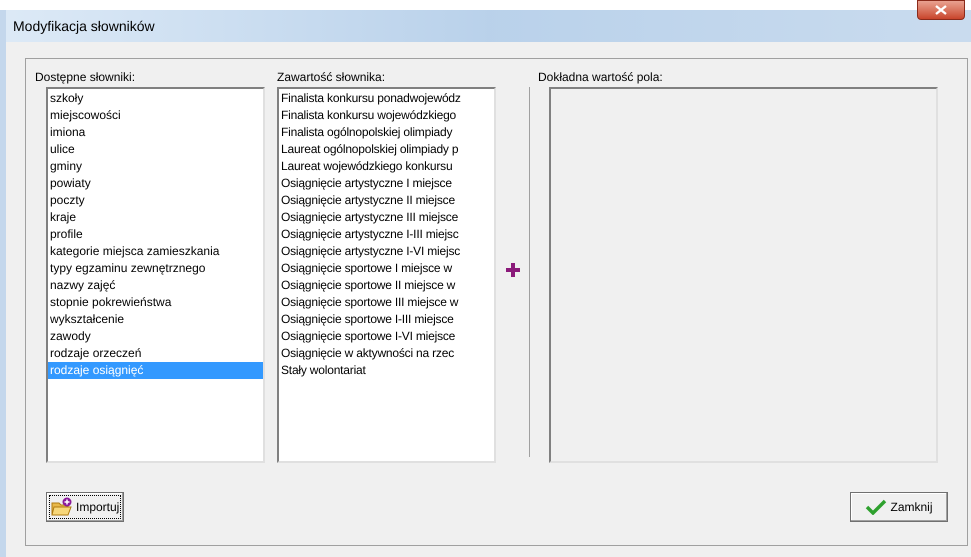  What do you see at coordinates (331, 77) in the screenshot?
I see `field-label: Zawartość słownika:` at bounding box center [331, 77].